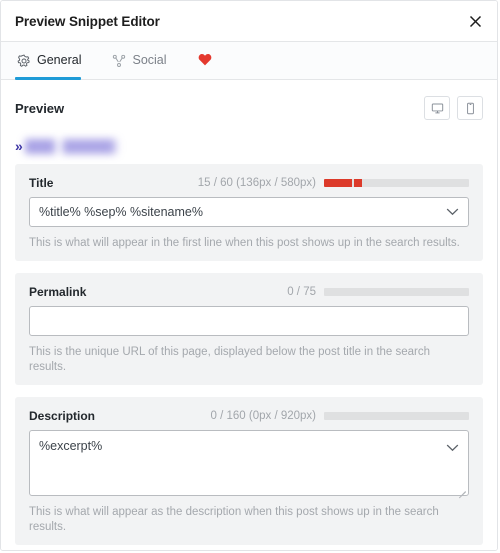  Describe the element at coordinates (119, 61) in the screenshot. I see `share-nodes-icon` at that location.